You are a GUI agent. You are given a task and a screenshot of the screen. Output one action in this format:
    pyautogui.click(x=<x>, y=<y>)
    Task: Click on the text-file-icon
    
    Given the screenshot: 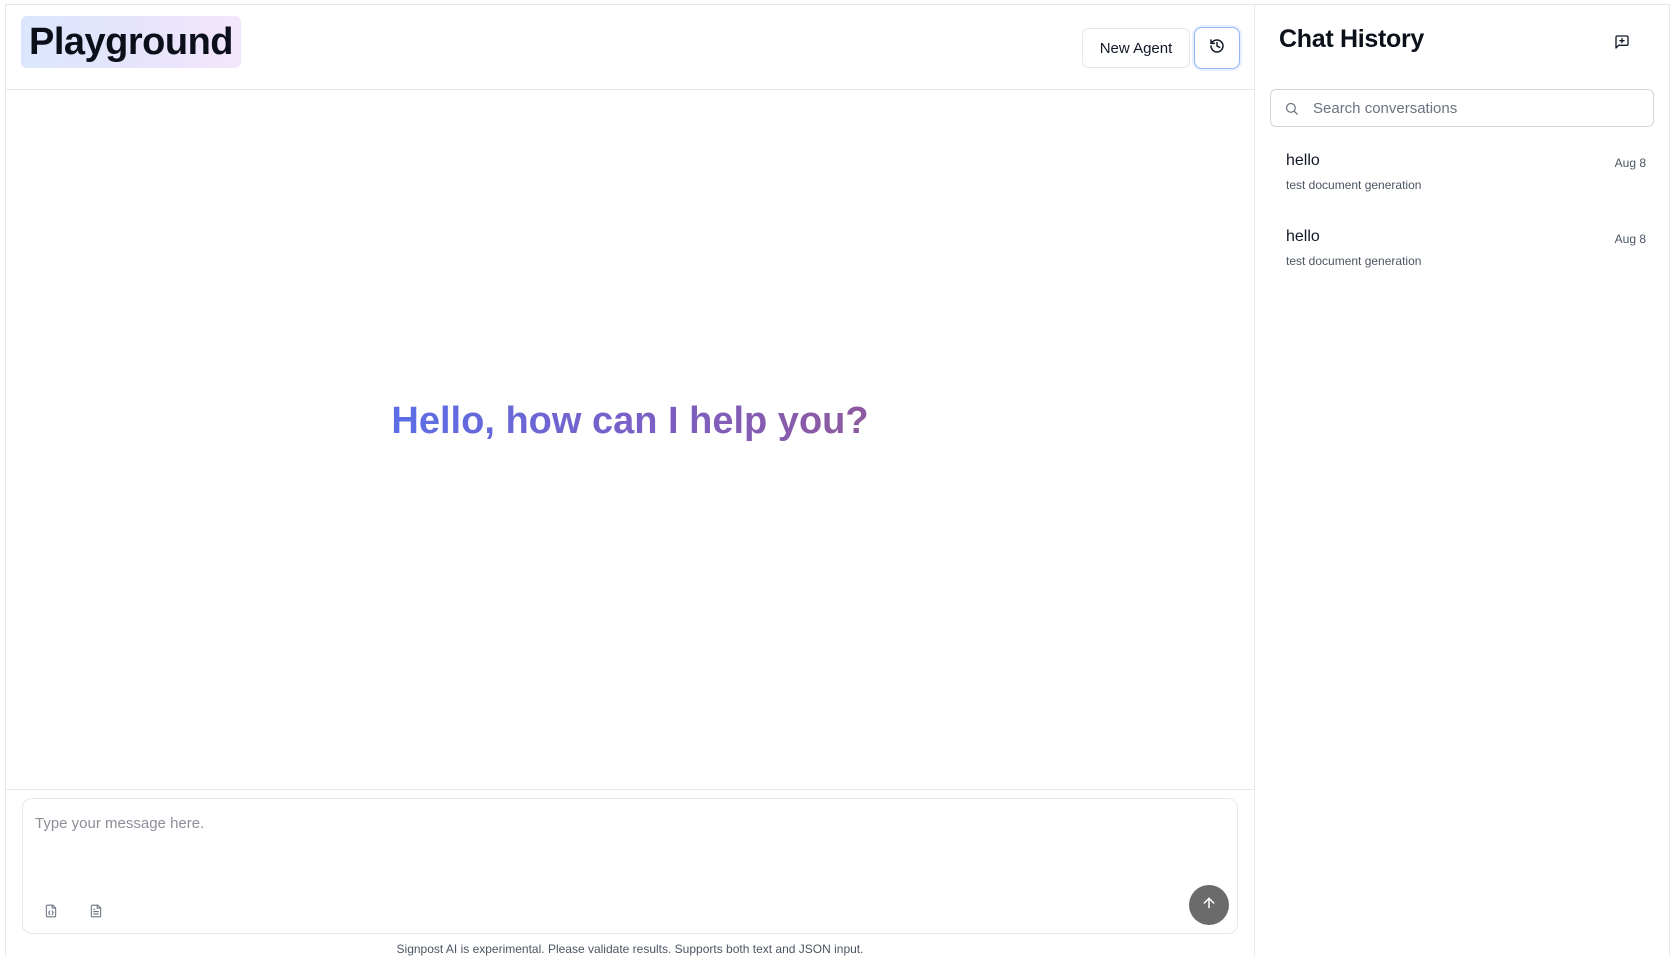 What is the action you would take?
    pyautogui.click(x=96, y=911)
    